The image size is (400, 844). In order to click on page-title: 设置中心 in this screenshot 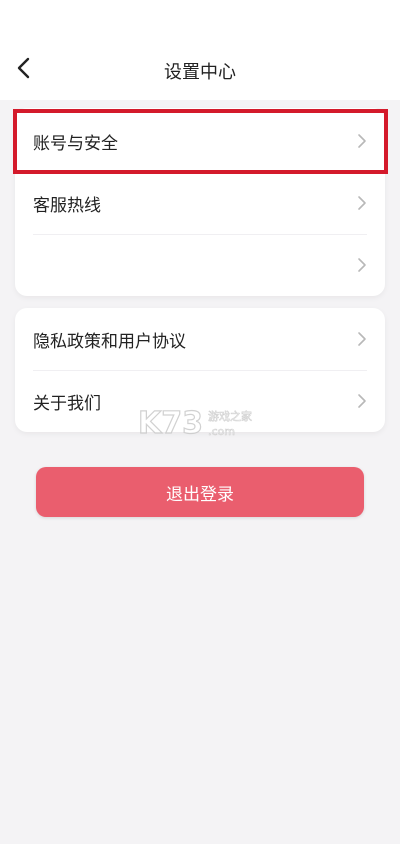, I will do `click(200, 72)`.